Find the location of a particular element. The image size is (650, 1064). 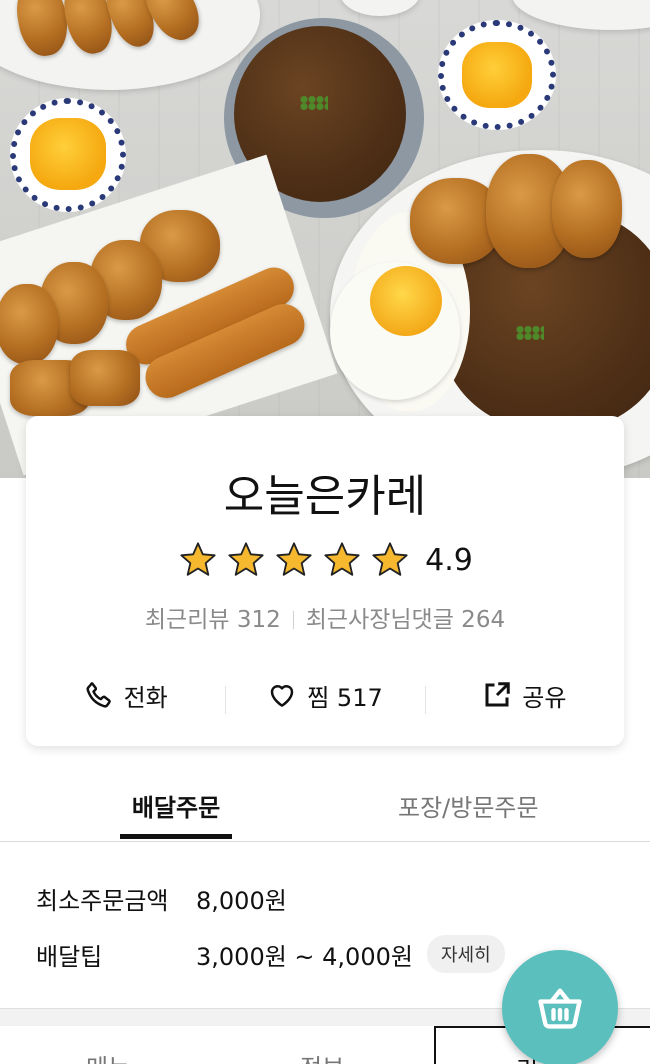

delivery-tip-value: 3,000원 ~ 4,000원 is located at coordinates (304, 956).